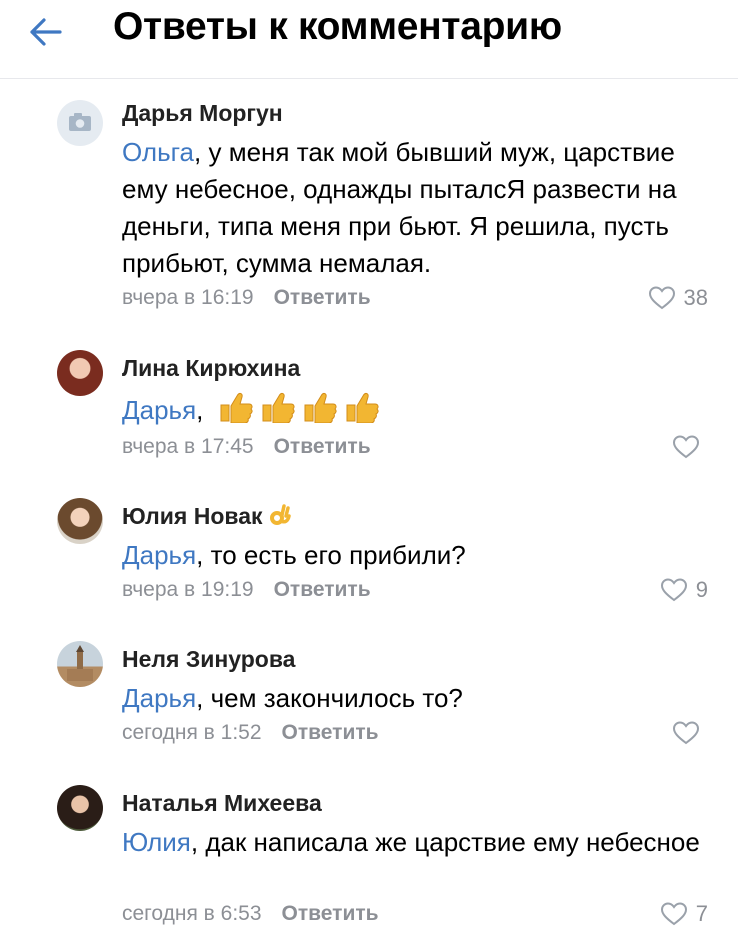 This screenshot has width=738, height=929. Describe the element at coordinates (200, 410) in the screenshot. I see `comment-body: ,` at that location.